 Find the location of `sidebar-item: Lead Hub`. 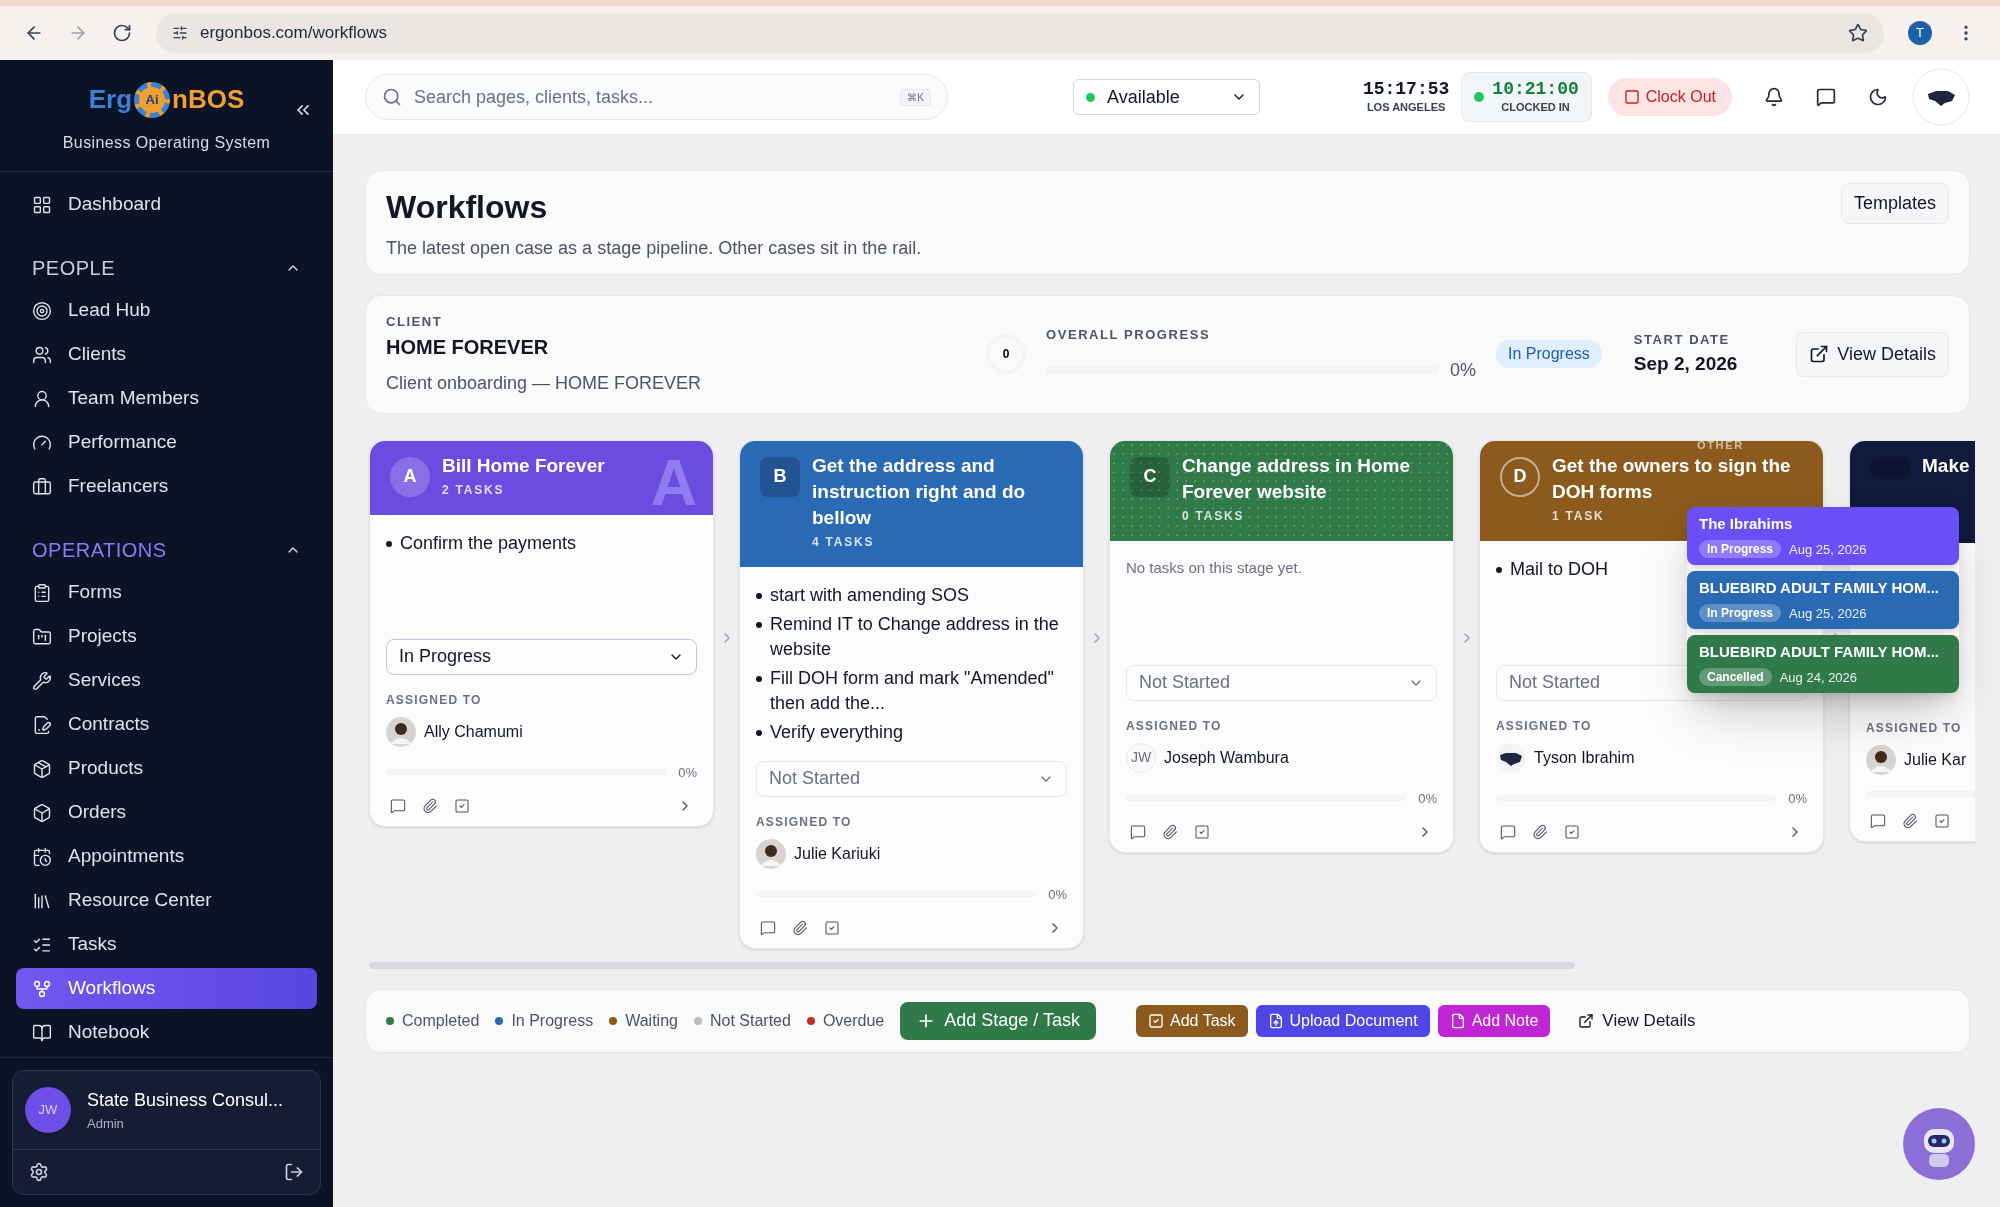

sidebar-item: Lead Hub is located at coordinates (166, 310).